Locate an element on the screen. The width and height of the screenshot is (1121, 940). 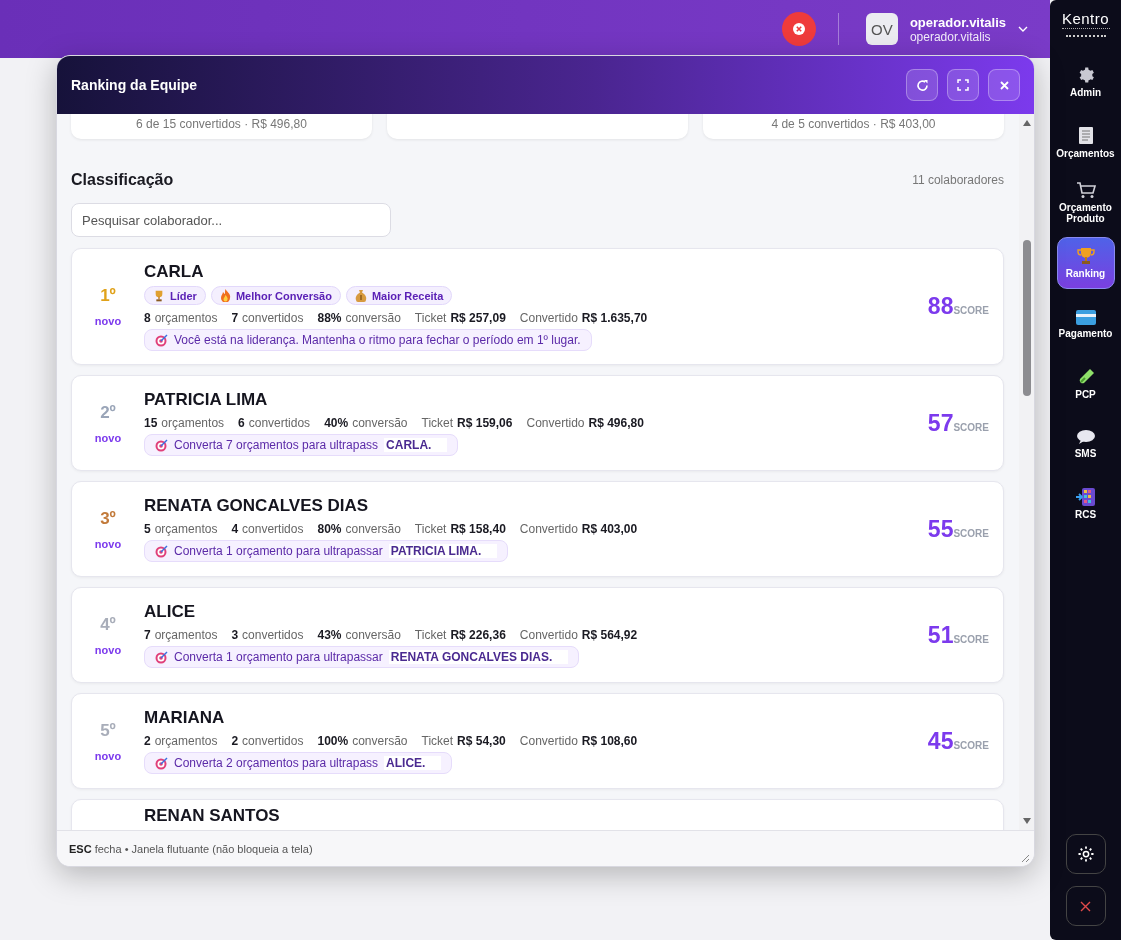
logo: Kentro is located at coordinates (1085, 18).